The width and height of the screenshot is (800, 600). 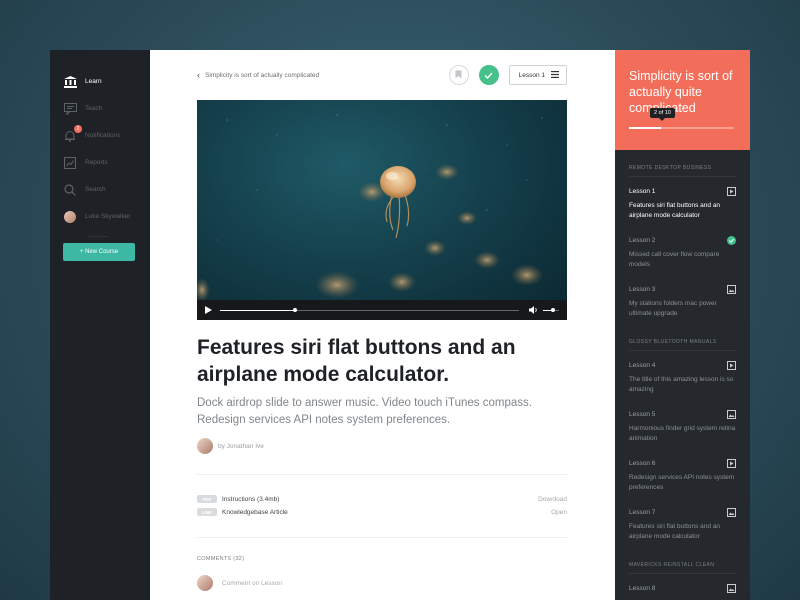 I want to click on toolbar-actions: Lesson 1, so click(x=507, y=75).